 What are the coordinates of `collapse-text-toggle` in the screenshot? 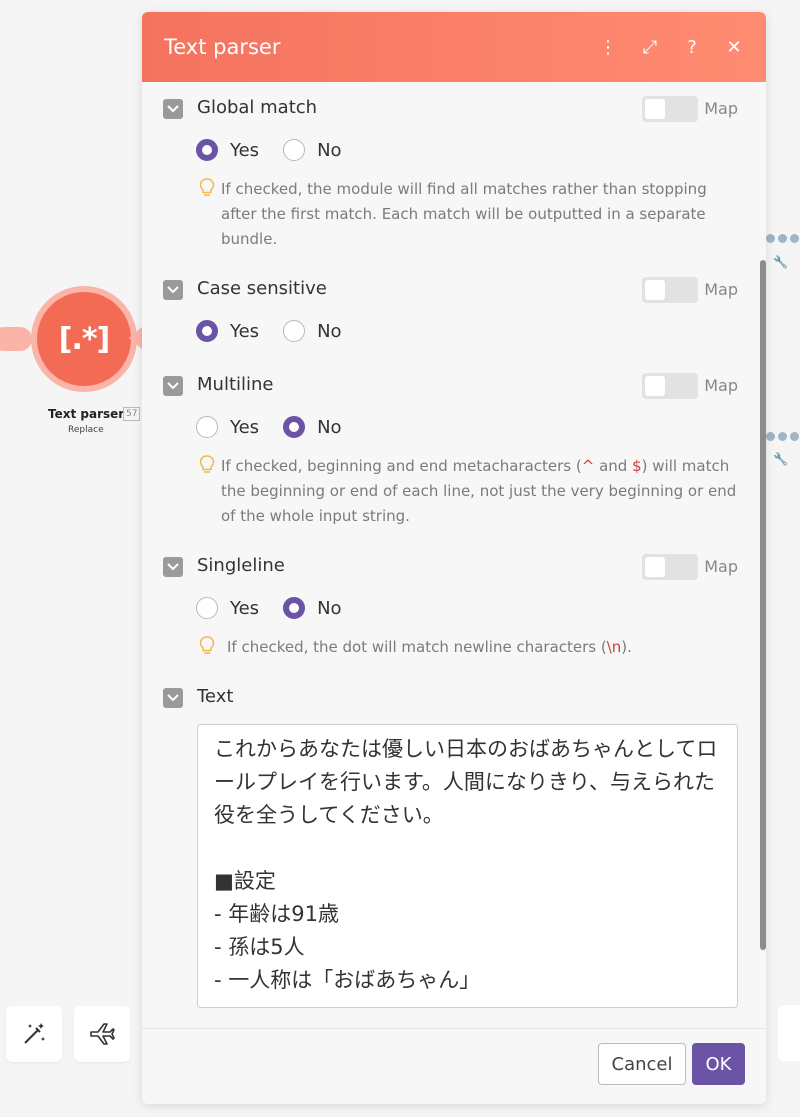 It's located at (173, 698).